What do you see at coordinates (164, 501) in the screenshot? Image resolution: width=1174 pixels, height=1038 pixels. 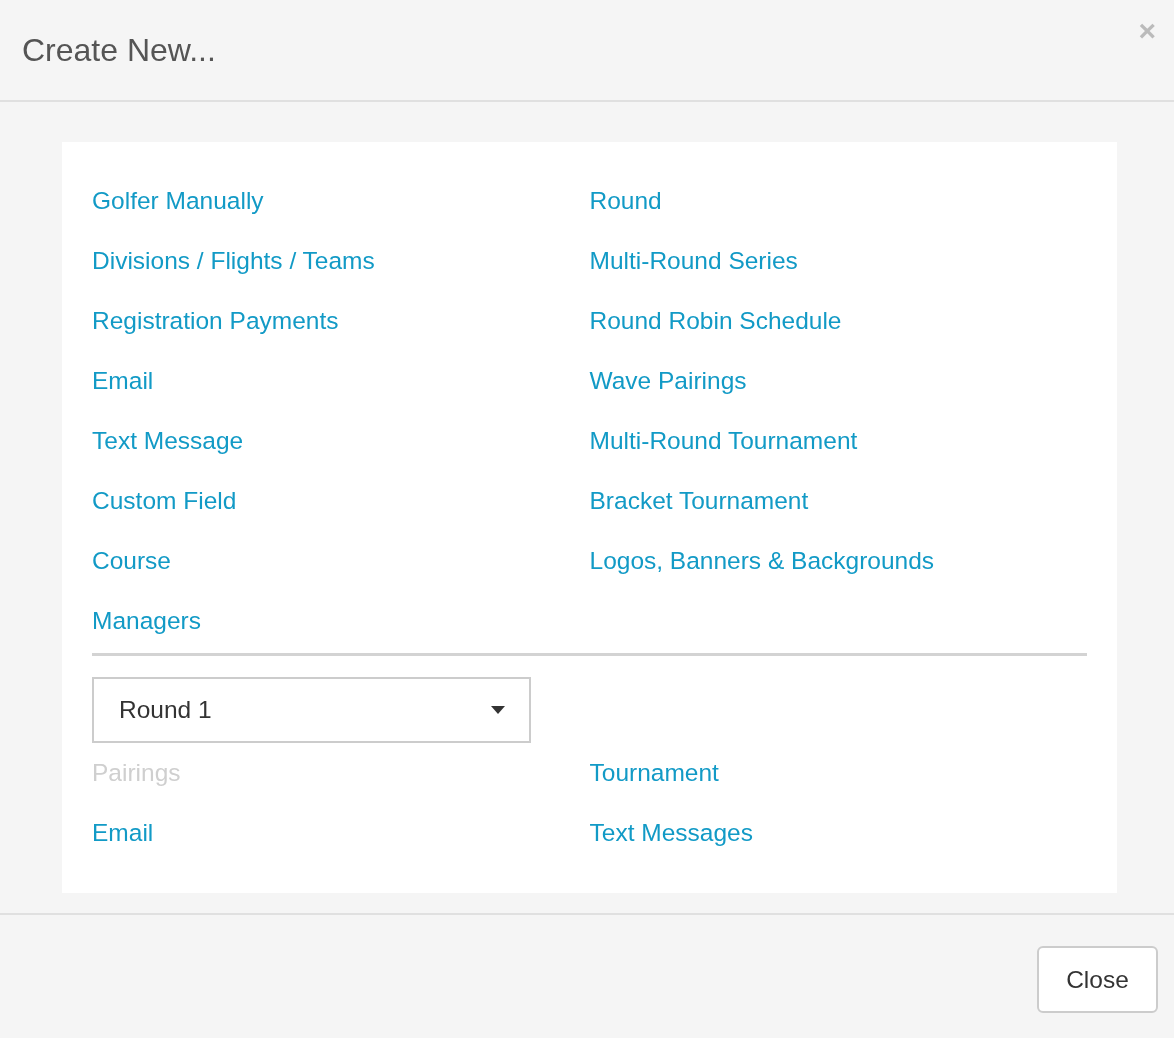 I see `menu-link: Custom Field` at bounding box center [164, 501].